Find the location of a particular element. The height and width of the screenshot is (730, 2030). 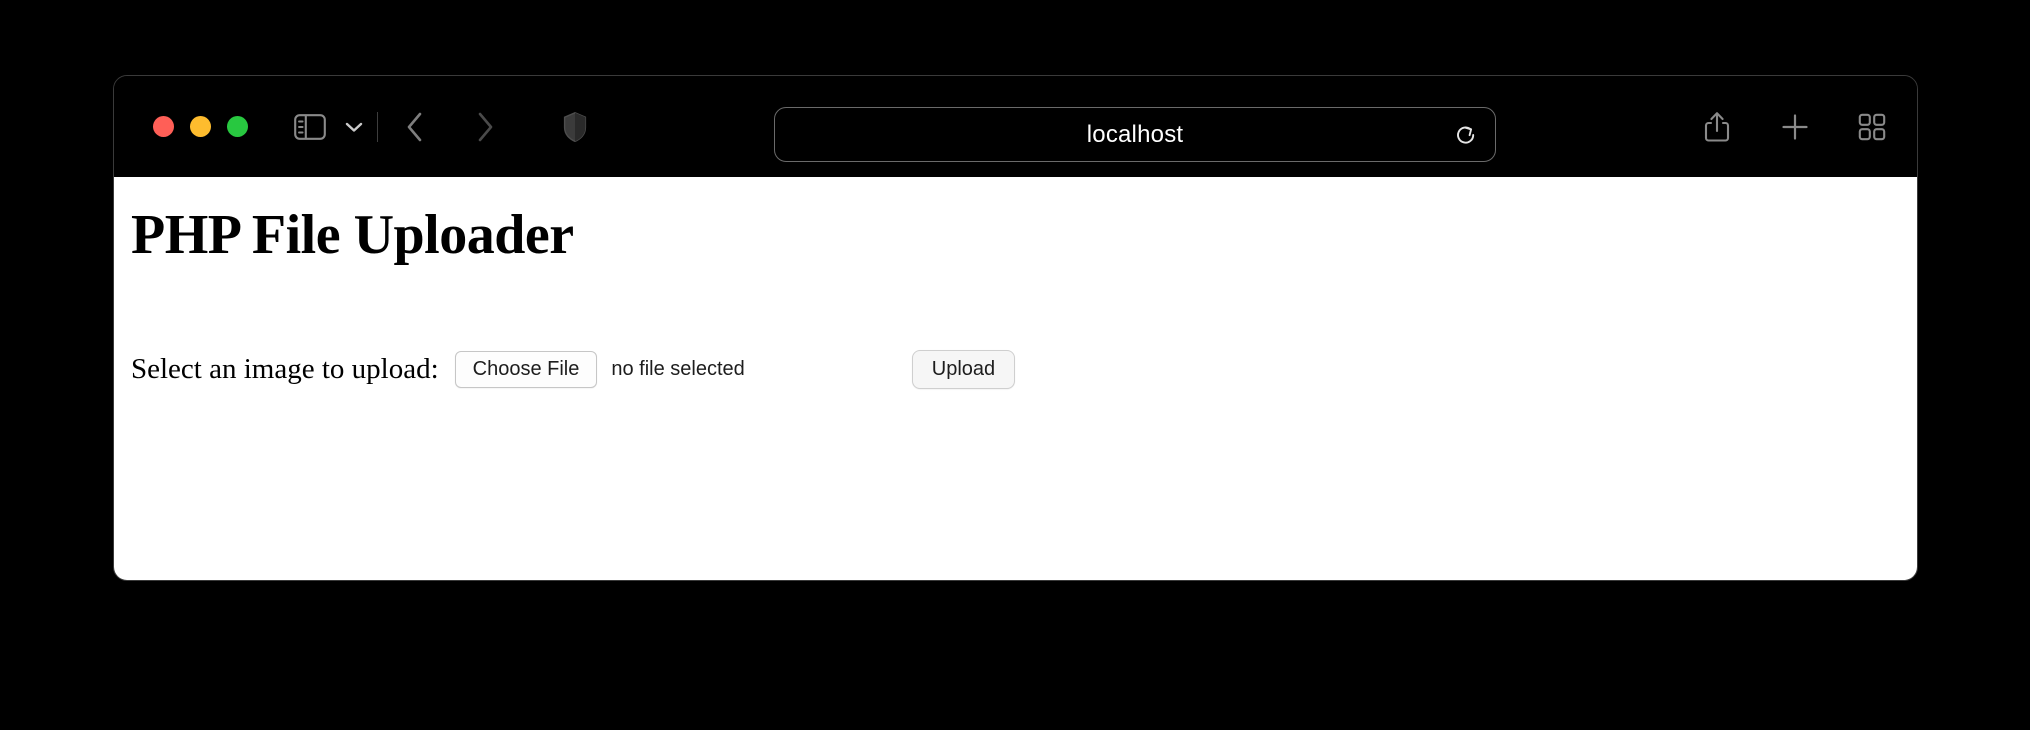

forward-button is located at coordinates (485, 127).